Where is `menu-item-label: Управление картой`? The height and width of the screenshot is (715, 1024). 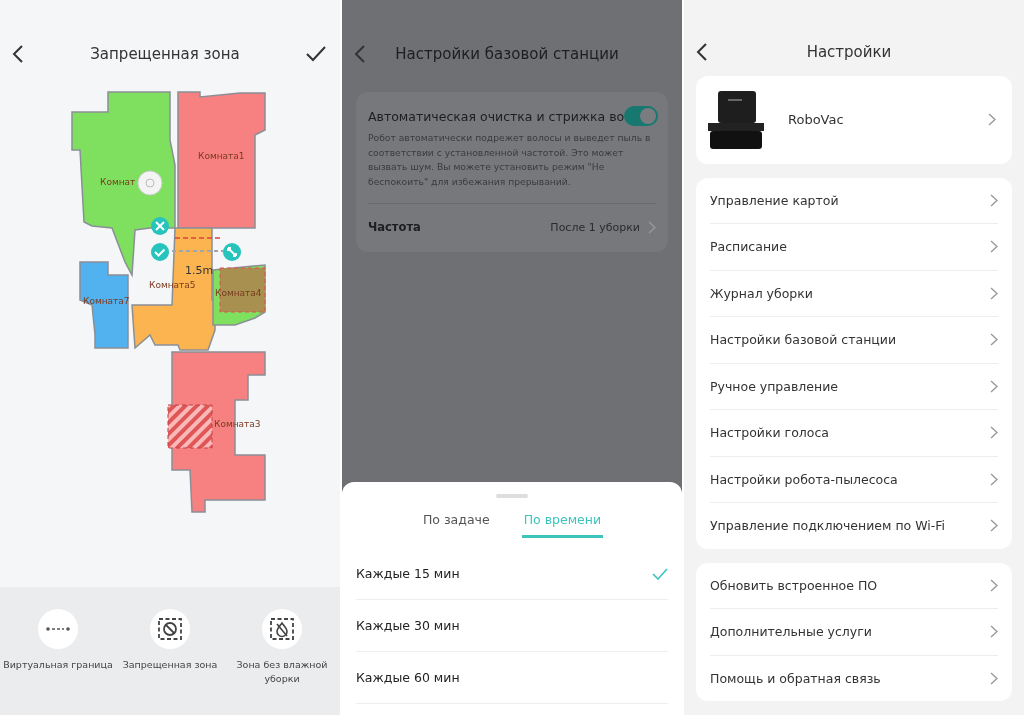
menu-item-label: Управление картой is located at coordinates (774, 200).